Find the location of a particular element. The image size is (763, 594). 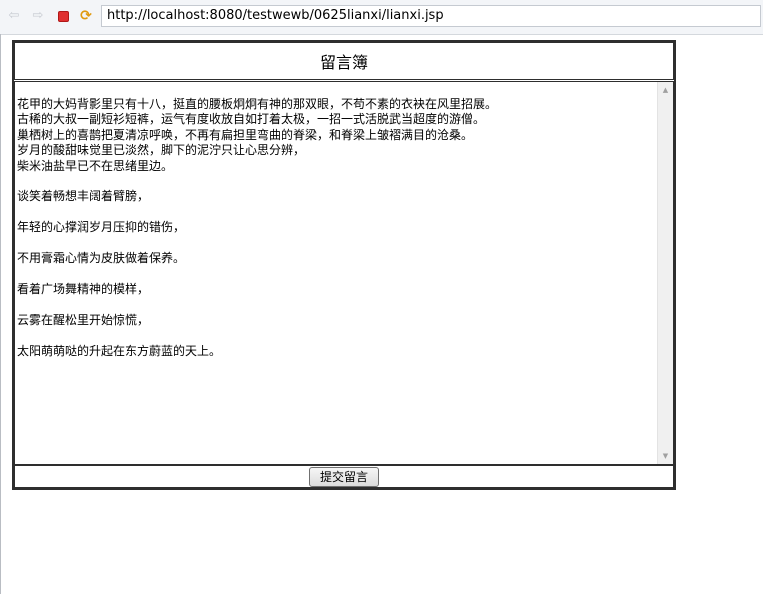

vertical-scrollbar: ▲ ▼ is located at coordinates (665, 273).